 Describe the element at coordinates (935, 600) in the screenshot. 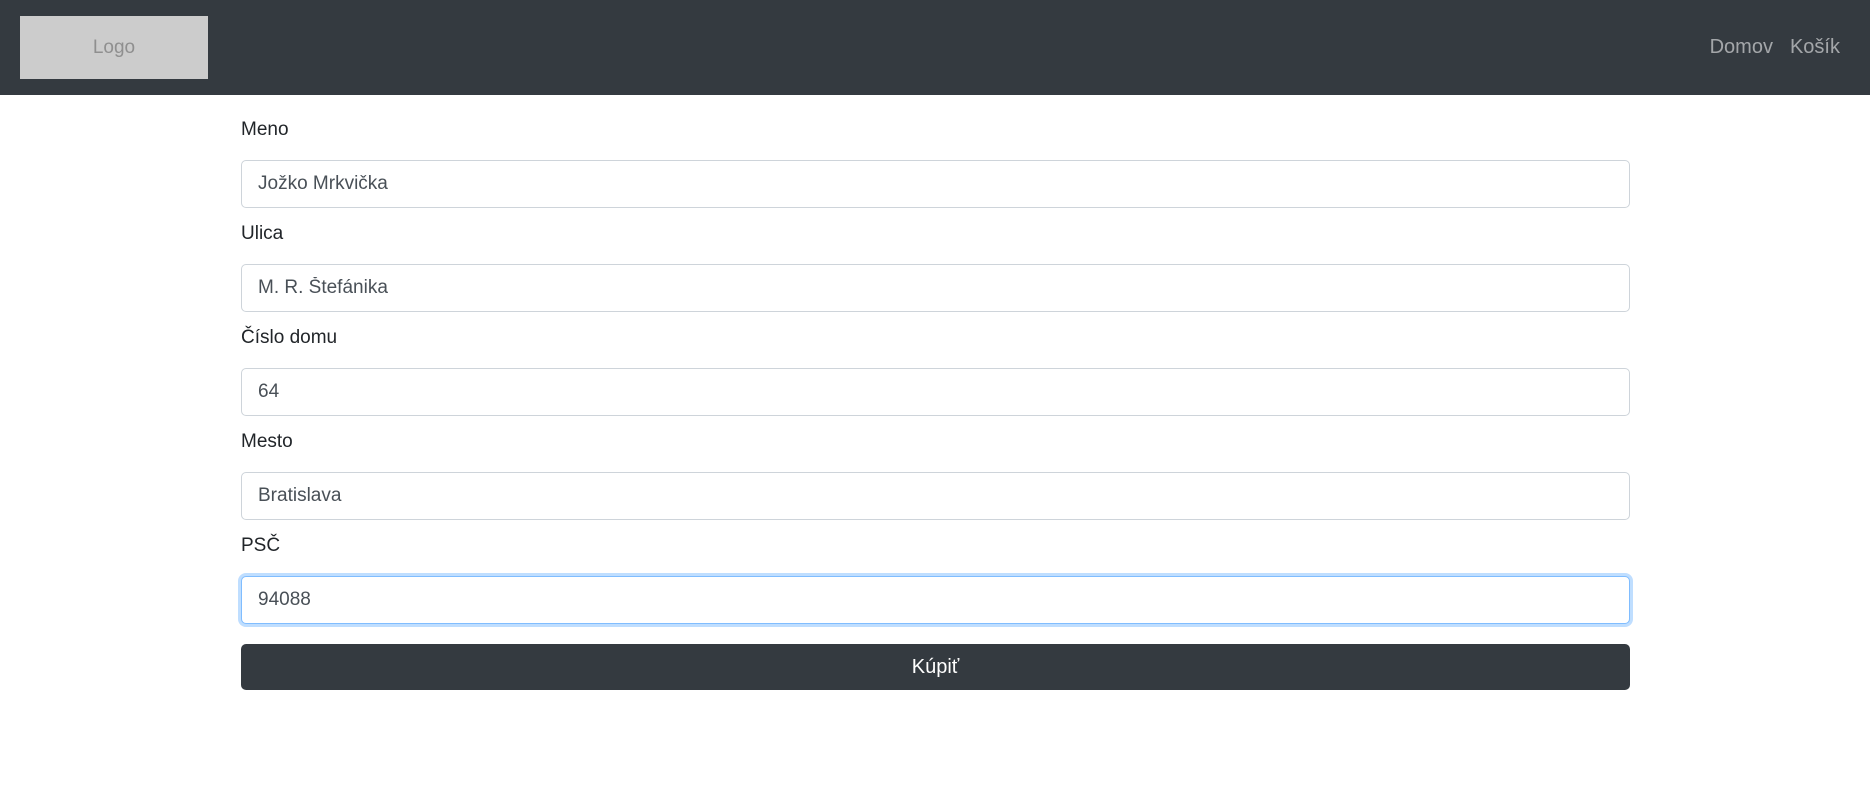

I see `postal-code-input` at that location.